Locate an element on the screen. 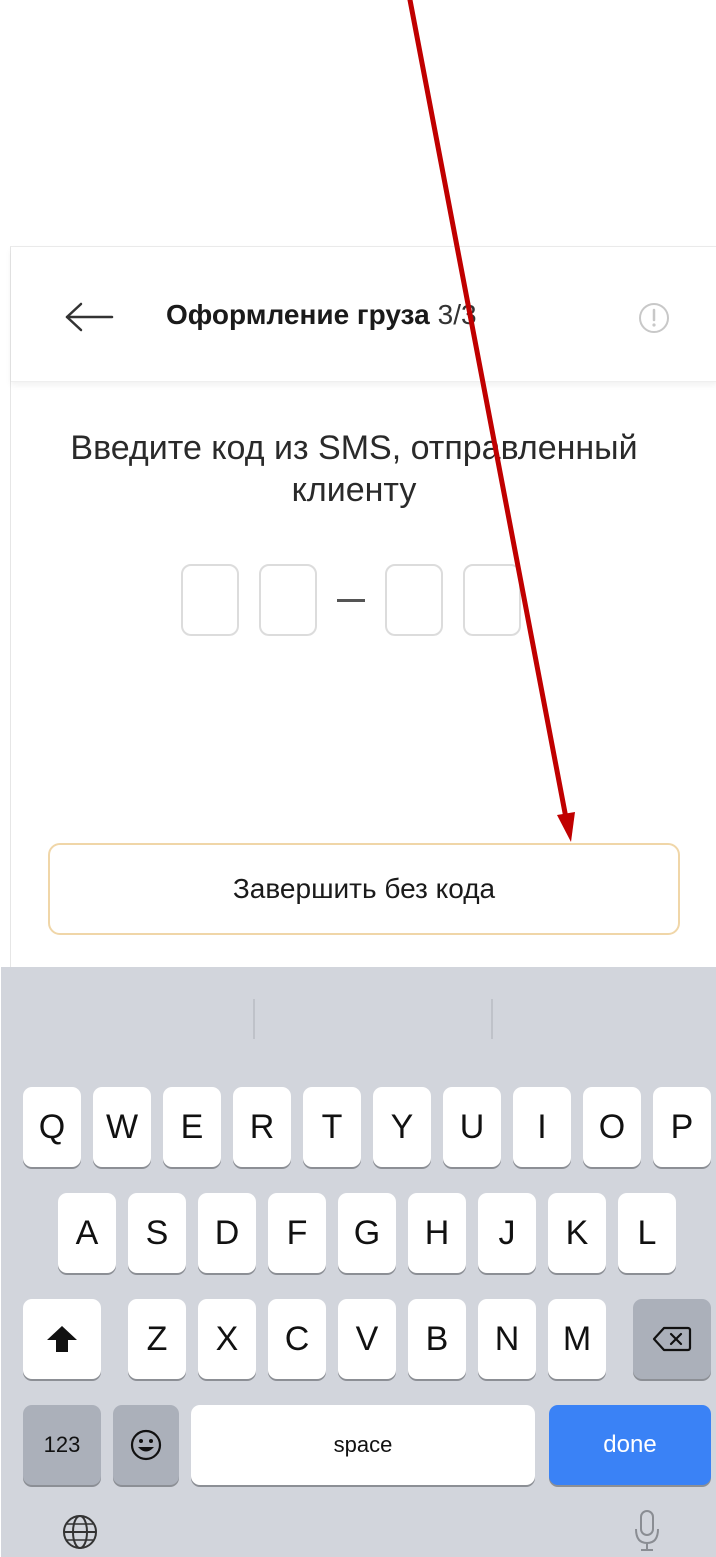 The height and width of the screenshot is (1557, 716). microphone-button is located at coordinates (647, 1533).